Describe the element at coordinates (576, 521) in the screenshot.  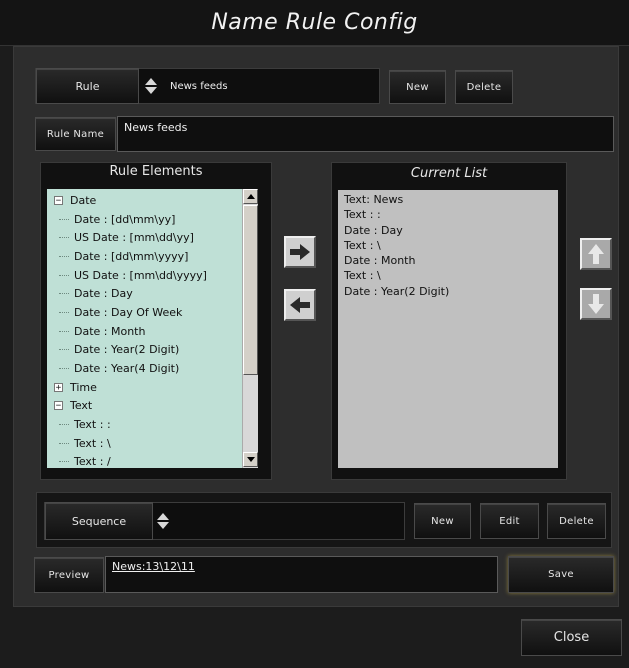
I see `sequence-delete-button: Delete` at that location.